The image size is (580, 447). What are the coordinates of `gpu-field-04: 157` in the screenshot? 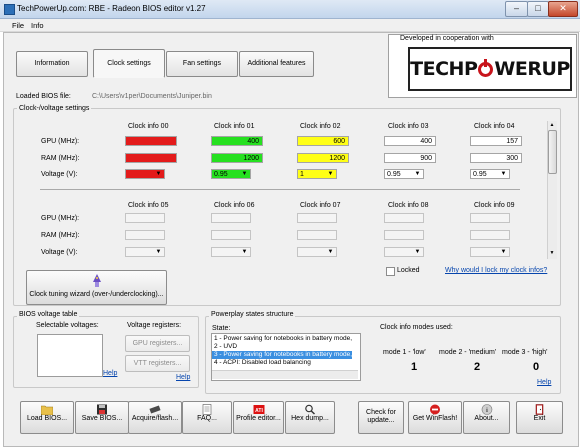 It's located at (496, 141).